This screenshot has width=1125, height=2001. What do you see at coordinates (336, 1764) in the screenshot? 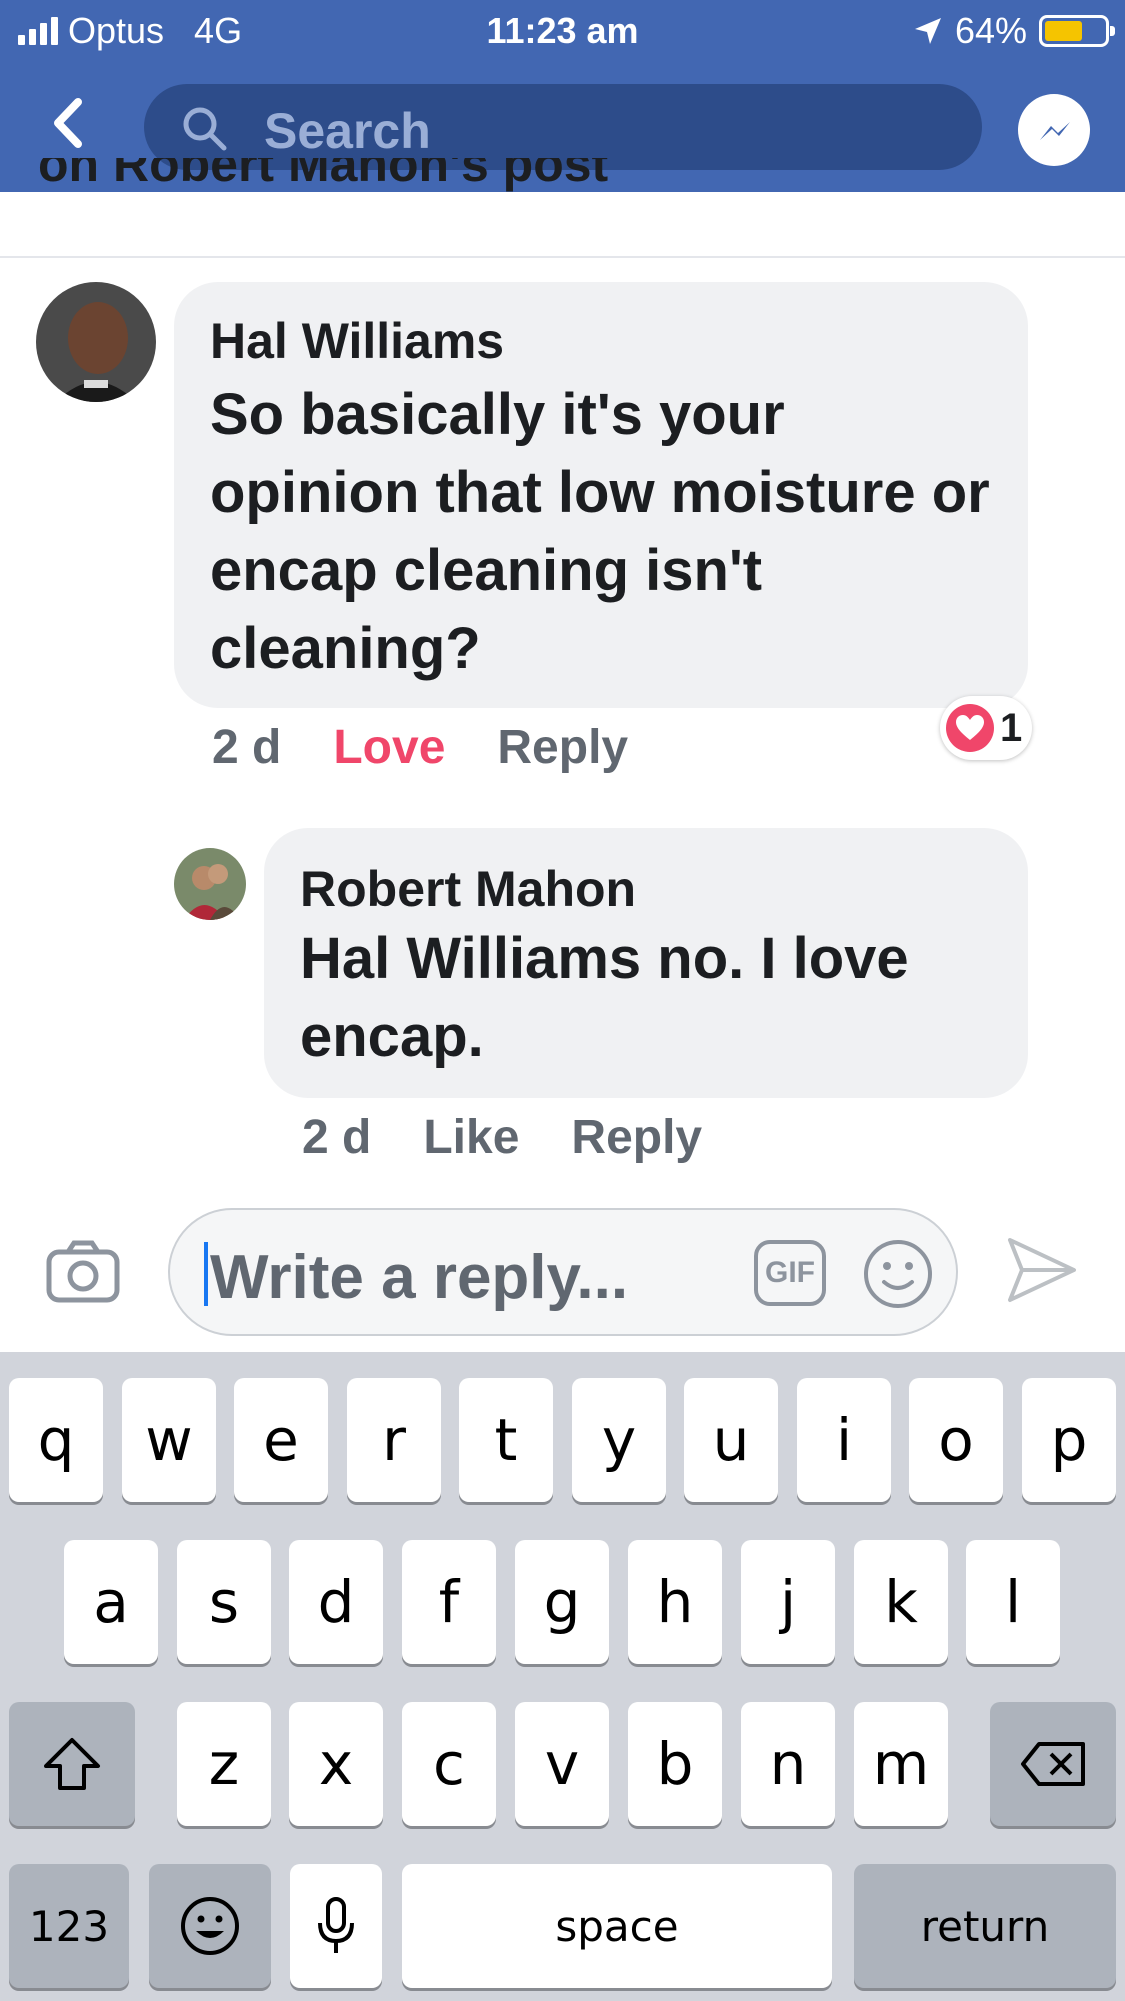
I see `key-x: x` at bounding box center [336, 1764].